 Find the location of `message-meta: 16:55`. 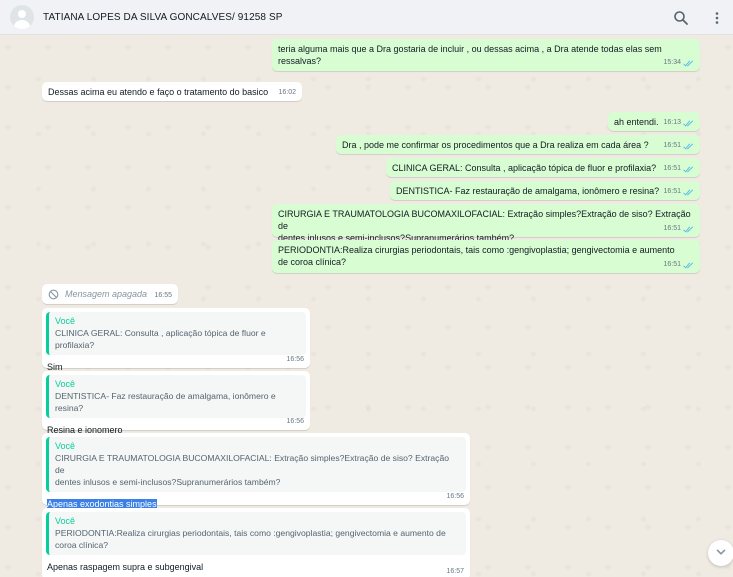

message-meta: 16:55 is located at coordinates (163, 296).